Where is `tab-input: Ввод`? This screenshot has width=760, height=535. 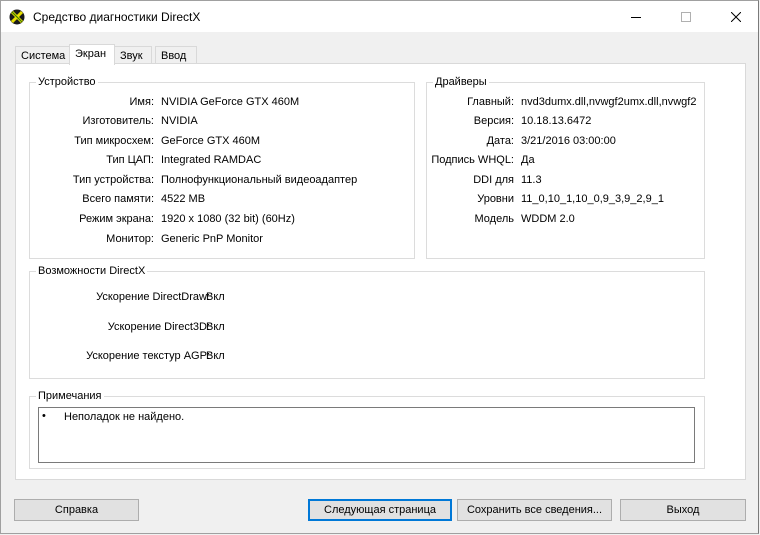 tab-input: Ввод is located at coordinates (176, 55).